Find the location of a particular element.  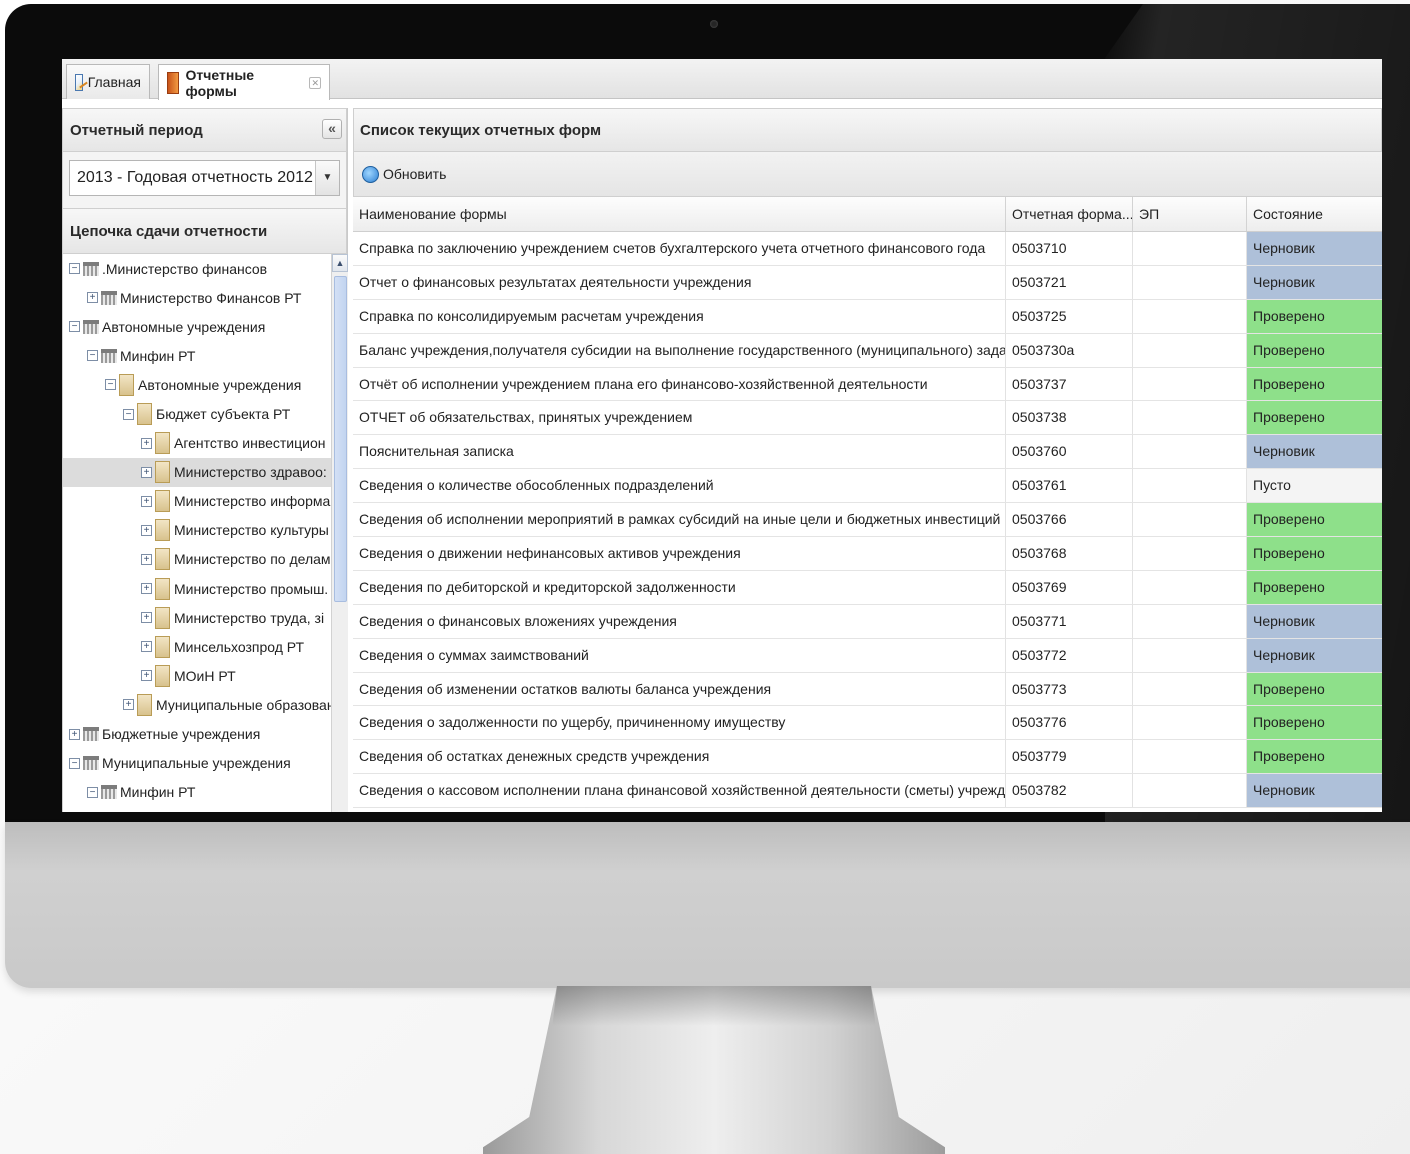

tree-node-label: Министерство культуры is located at coordinates (251, 530).